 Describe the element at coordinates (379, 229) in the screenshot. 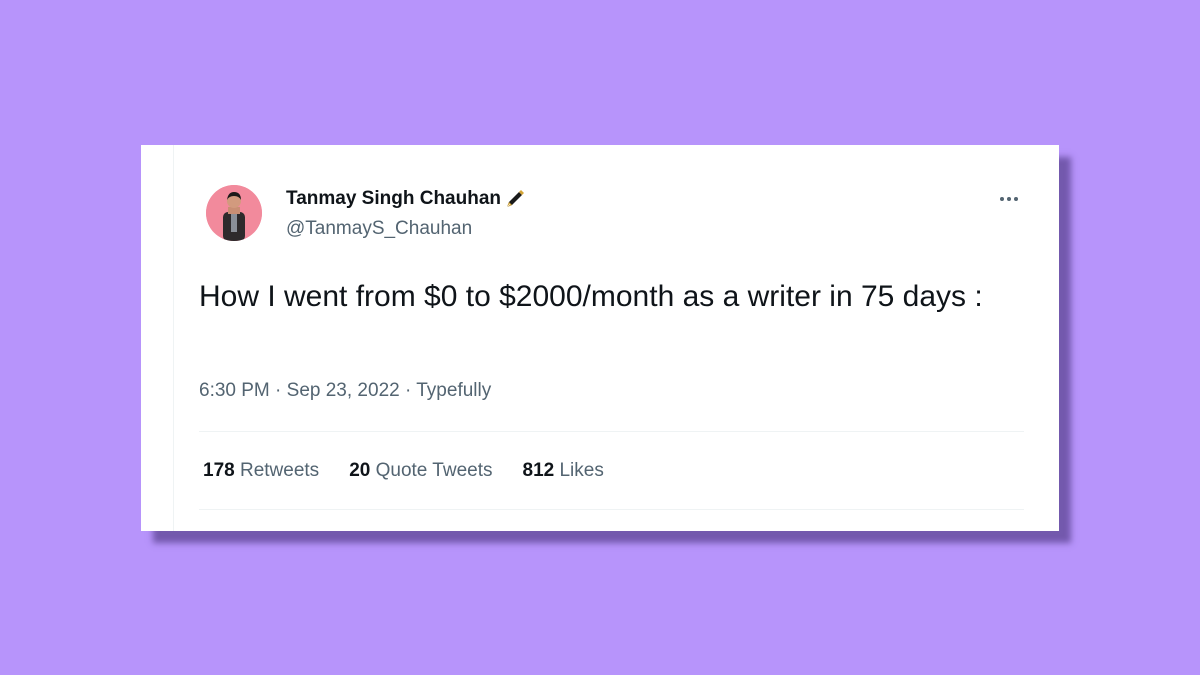

I see `author-handle: @TanmayS_Chauhan` at that location.